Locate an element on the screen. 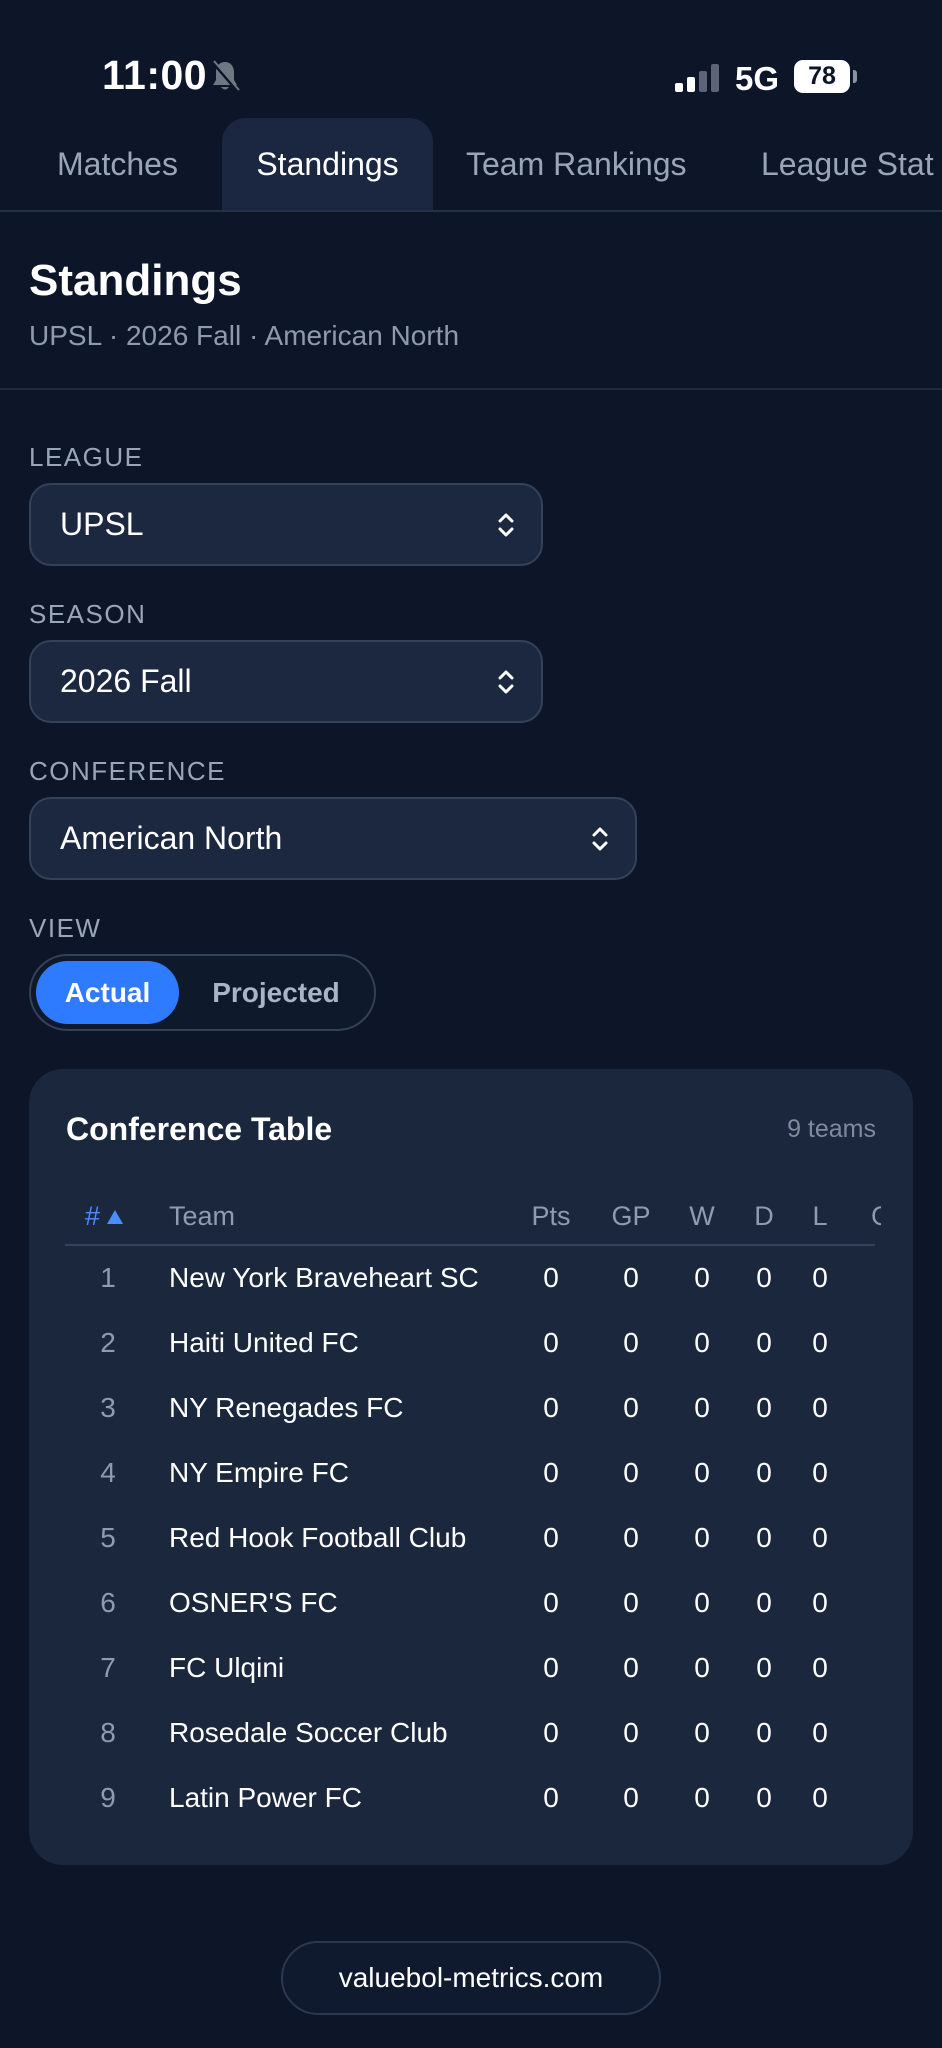  row-rank: 8 is located at coordinates (108, 1732).